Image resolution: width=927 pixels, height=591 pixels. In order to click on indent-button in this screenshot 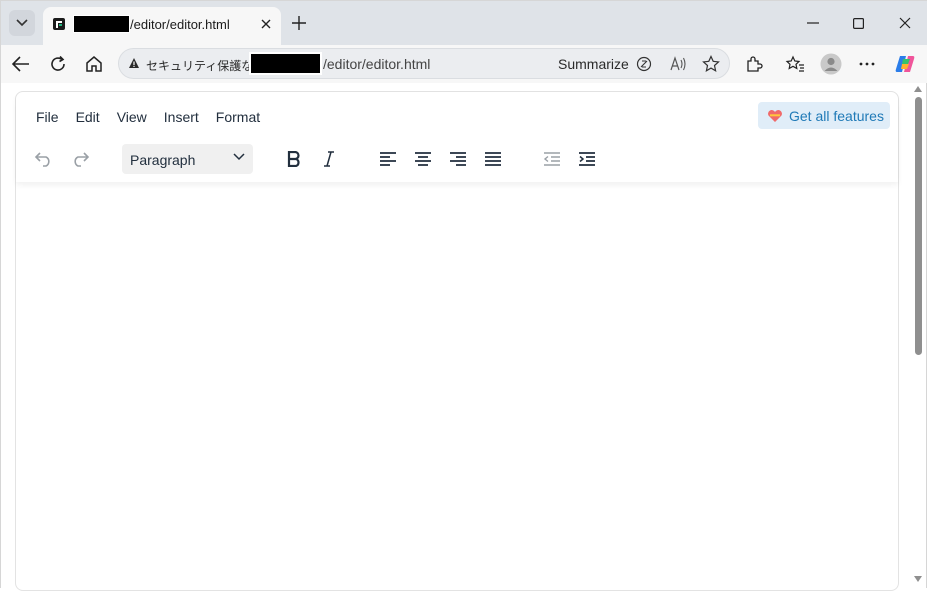, I will do `click(587, 159)`.